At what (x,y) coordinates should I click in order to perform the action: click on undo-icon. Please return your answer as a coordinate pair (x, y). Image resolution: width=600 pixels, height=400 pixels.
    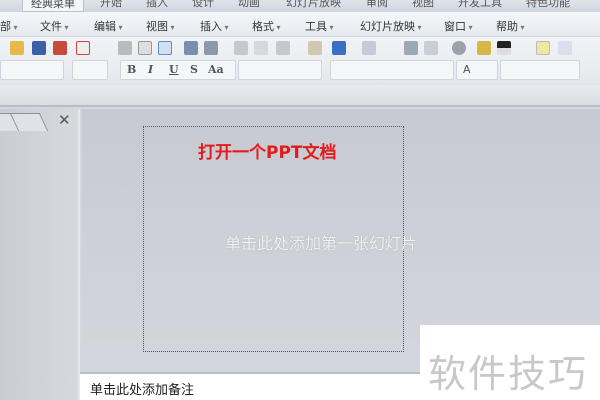
    Looking at the image, I should click on (339, 48).